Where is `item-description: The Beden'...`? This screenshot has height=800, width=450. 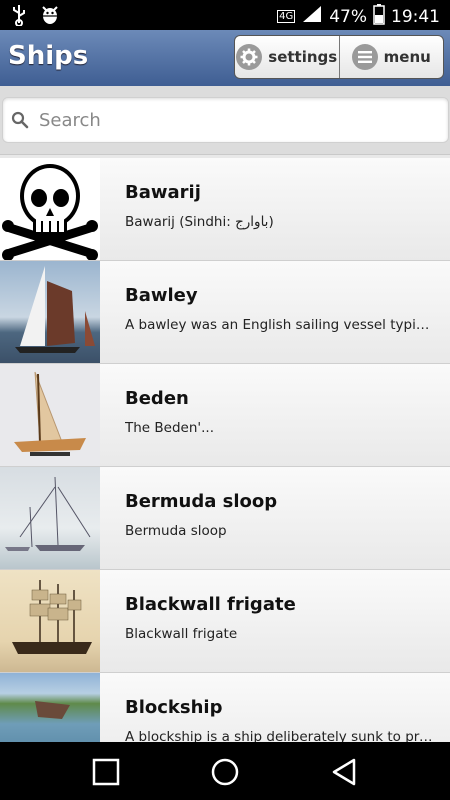 item-description: The Beden'... is located at coordinates (169, 428).